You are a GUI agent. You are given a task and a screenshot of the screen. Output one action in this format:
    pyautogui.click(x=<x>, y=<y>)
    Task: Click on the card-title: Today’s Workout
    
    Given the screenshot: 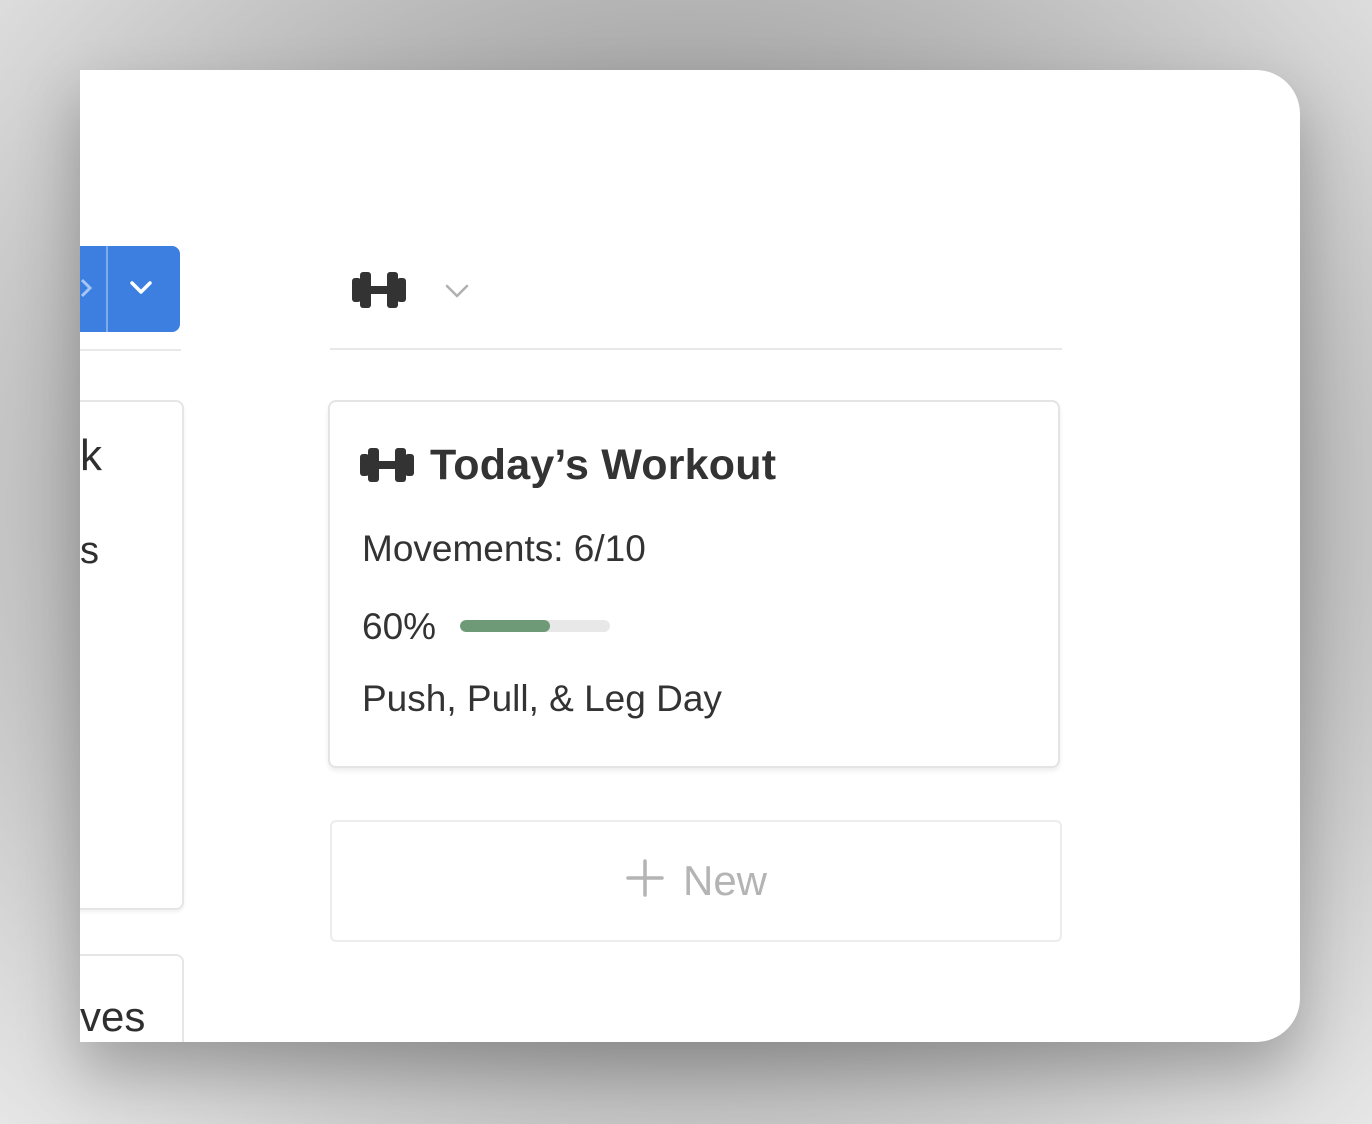 What is the action you would take?
    pyautogui.click(x=603, y=464)
    